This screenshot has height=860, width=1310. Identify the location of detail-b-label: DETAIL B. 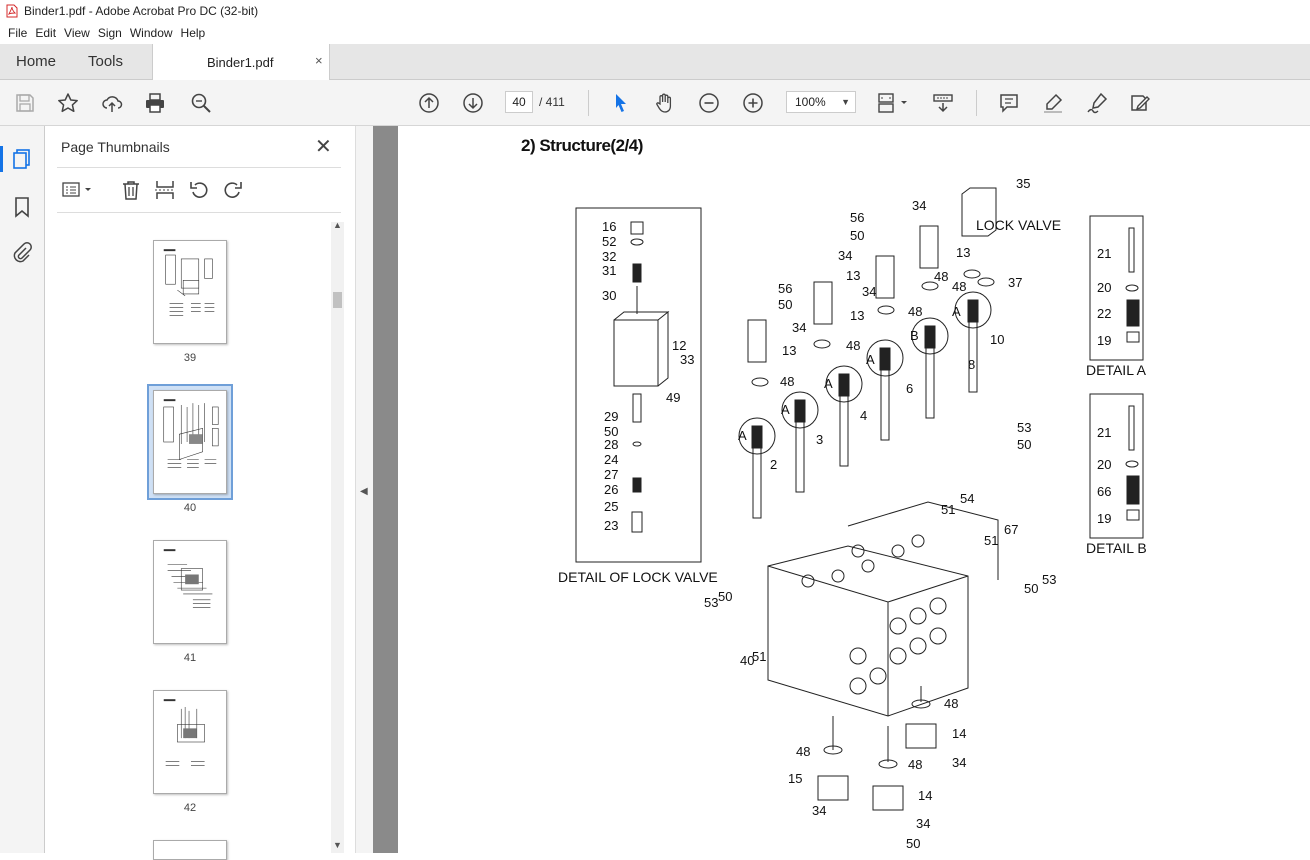
(1116, 548).